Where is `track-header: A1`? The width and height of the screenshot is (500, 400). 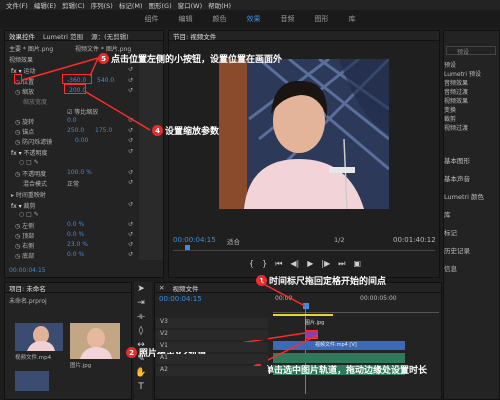 track-header: A1 is located at coordinates (212, 359).